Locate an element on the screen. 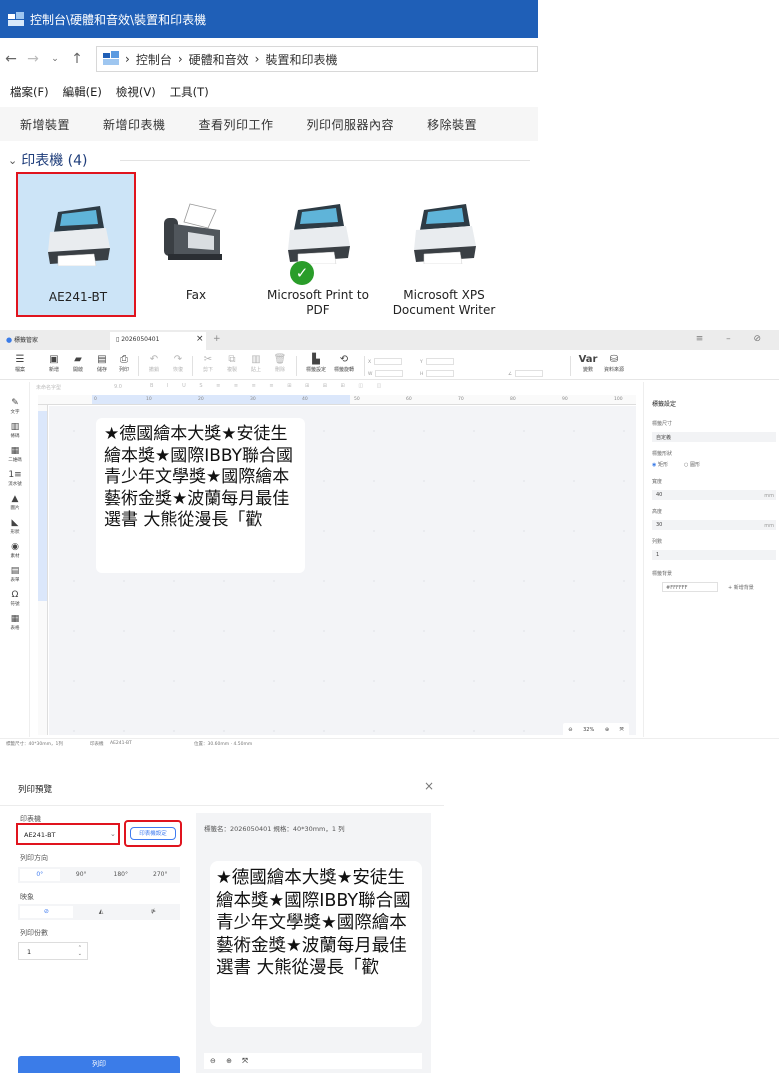  cols-label: 列數 is located at coordinates (657, 542).